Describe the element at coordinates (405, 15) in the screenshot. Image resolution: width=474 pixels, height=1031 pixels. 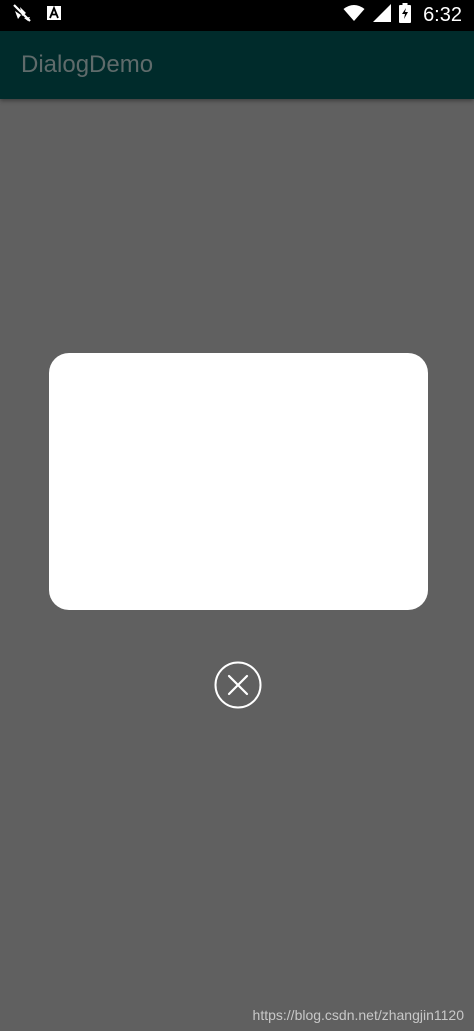
I see `battery-charging-icon` at that location.